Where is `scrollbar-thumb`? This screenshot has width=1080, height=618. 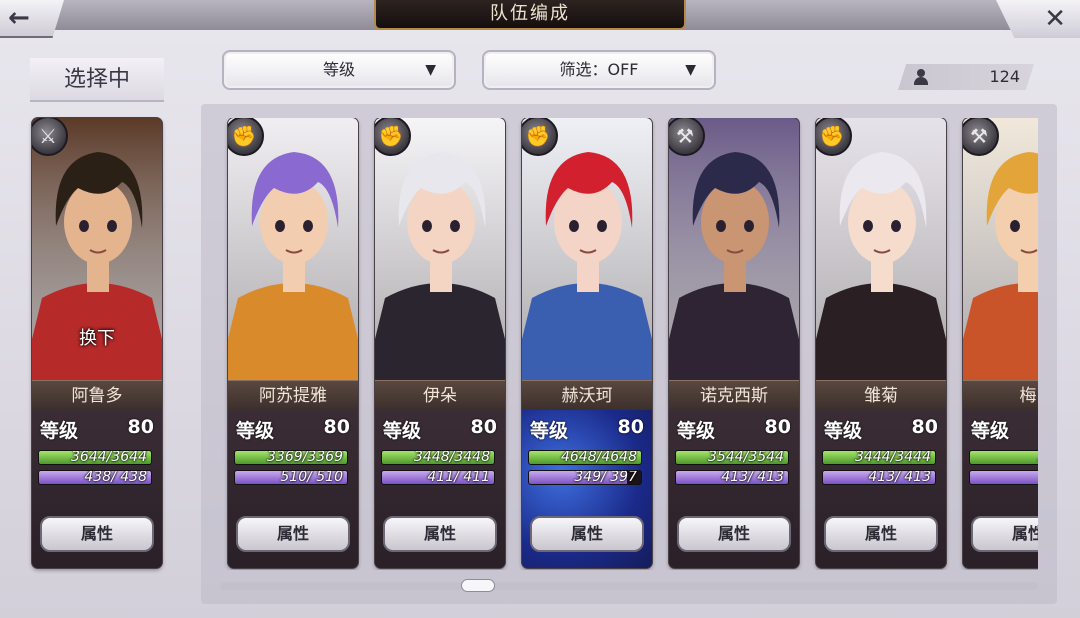 scrollbar-thumb is located at coordinates (478, 585).